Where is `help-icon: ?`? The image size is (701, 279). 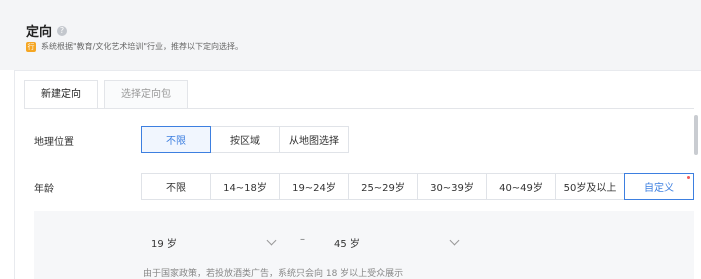 help-icon: ? is located at coordinates (62, 30).